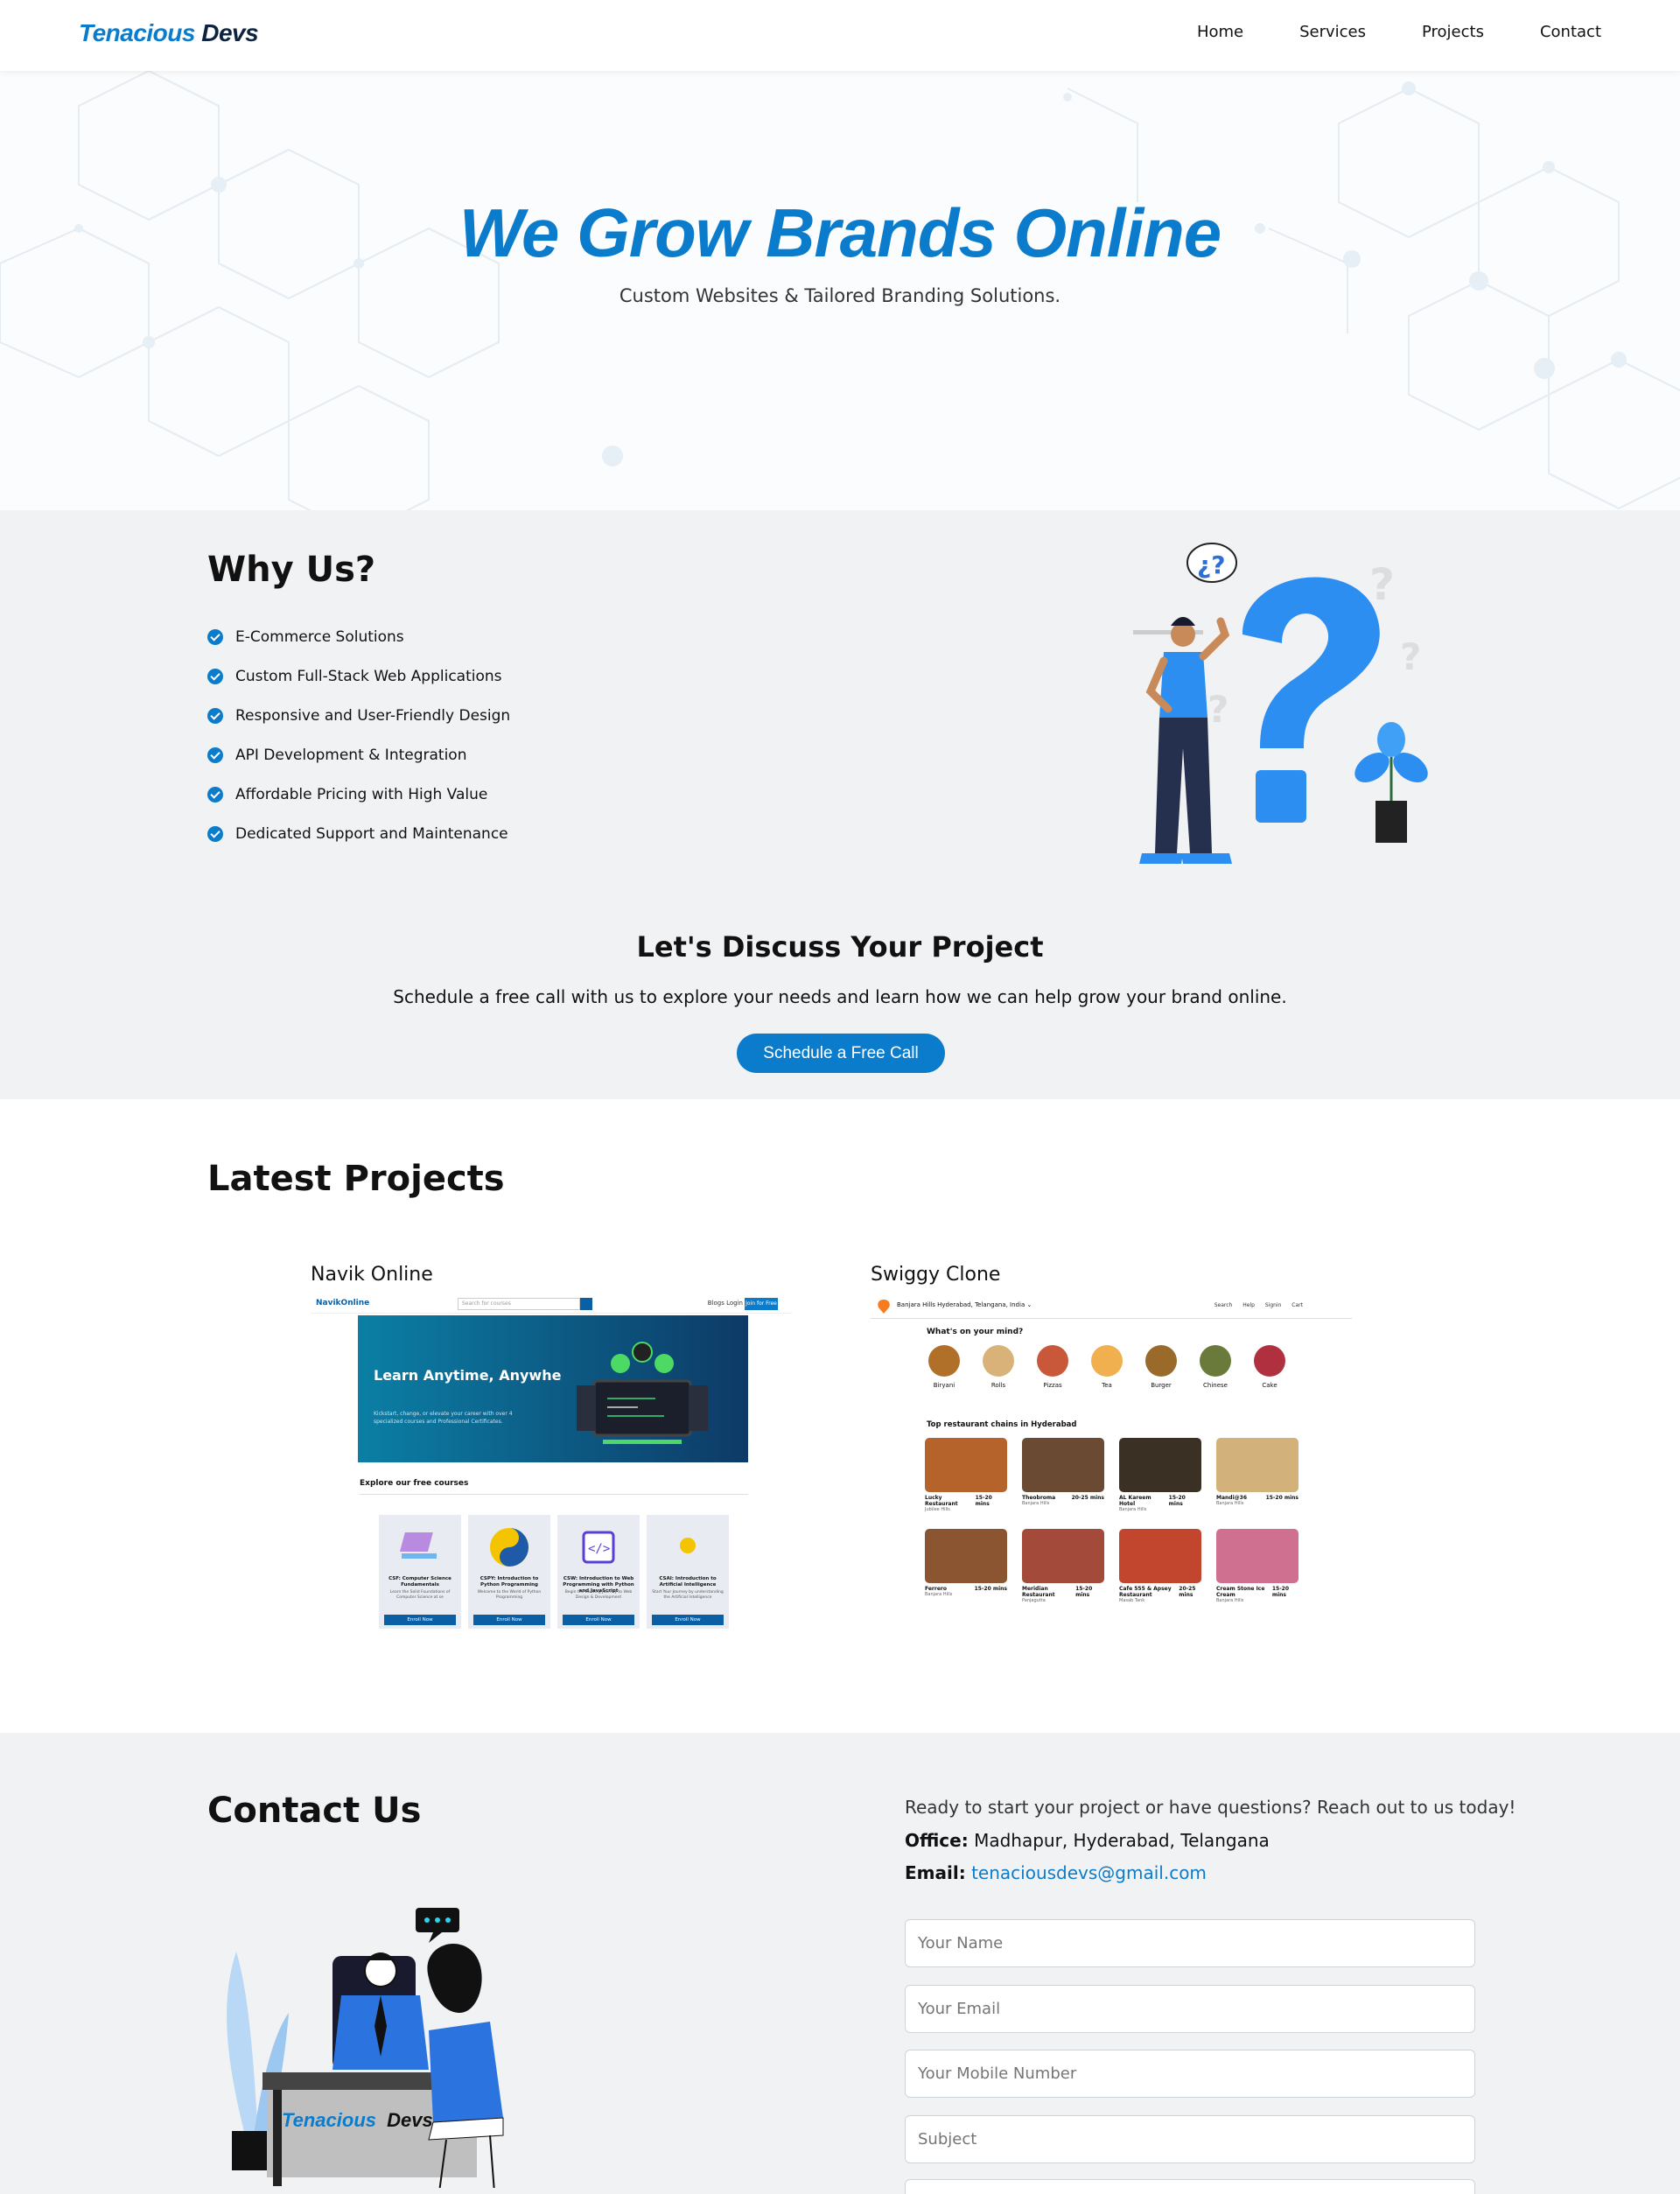 The width and height of the screenshot is (1680, 2194). I want to click on desk-brand-a: Tenacious, so click(329, 2120).